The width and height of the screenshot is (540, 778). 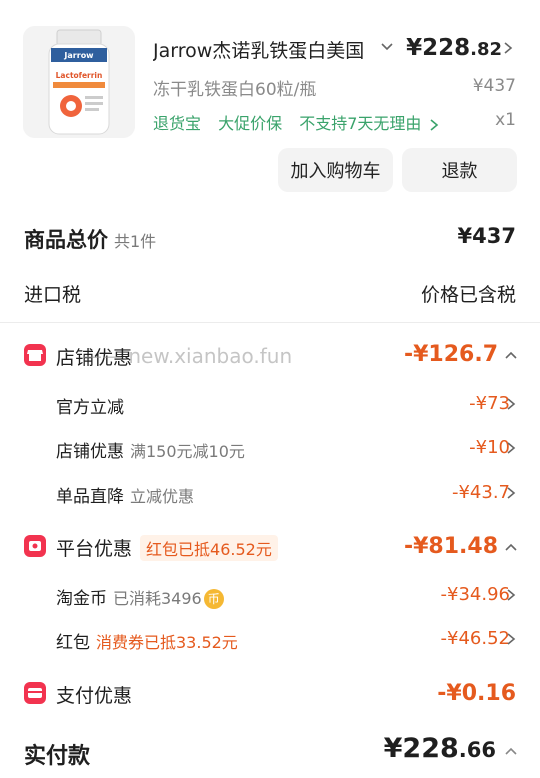 I want to click on discount-item-value: -¥46.52, so click(x=475, y=638).